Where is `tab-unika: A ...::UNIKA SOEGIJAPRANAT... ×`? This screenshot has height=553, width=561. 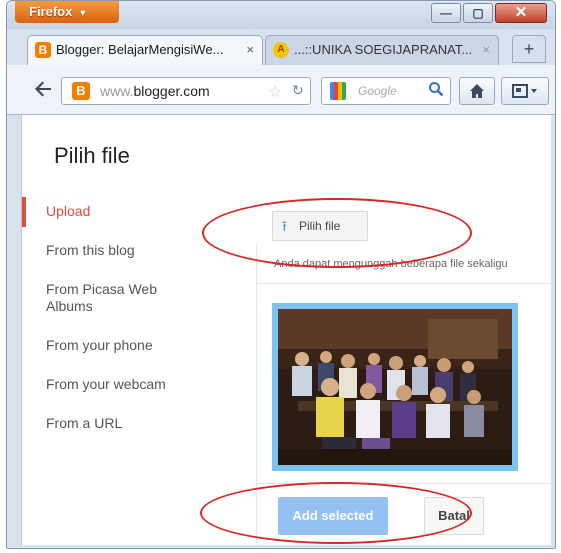
tab-unika: A ...::UNIKA SOEGIJAPRANAT... × is located at coordinates (382, 50).